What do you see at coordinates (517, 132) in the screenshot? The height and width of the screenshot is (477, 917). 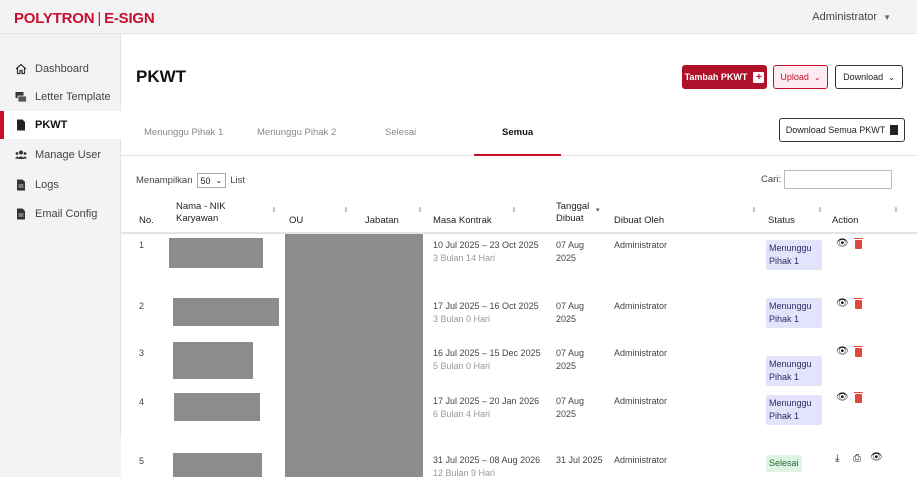 I see `tab-semua: Semua` at bounding box center [517, 132].